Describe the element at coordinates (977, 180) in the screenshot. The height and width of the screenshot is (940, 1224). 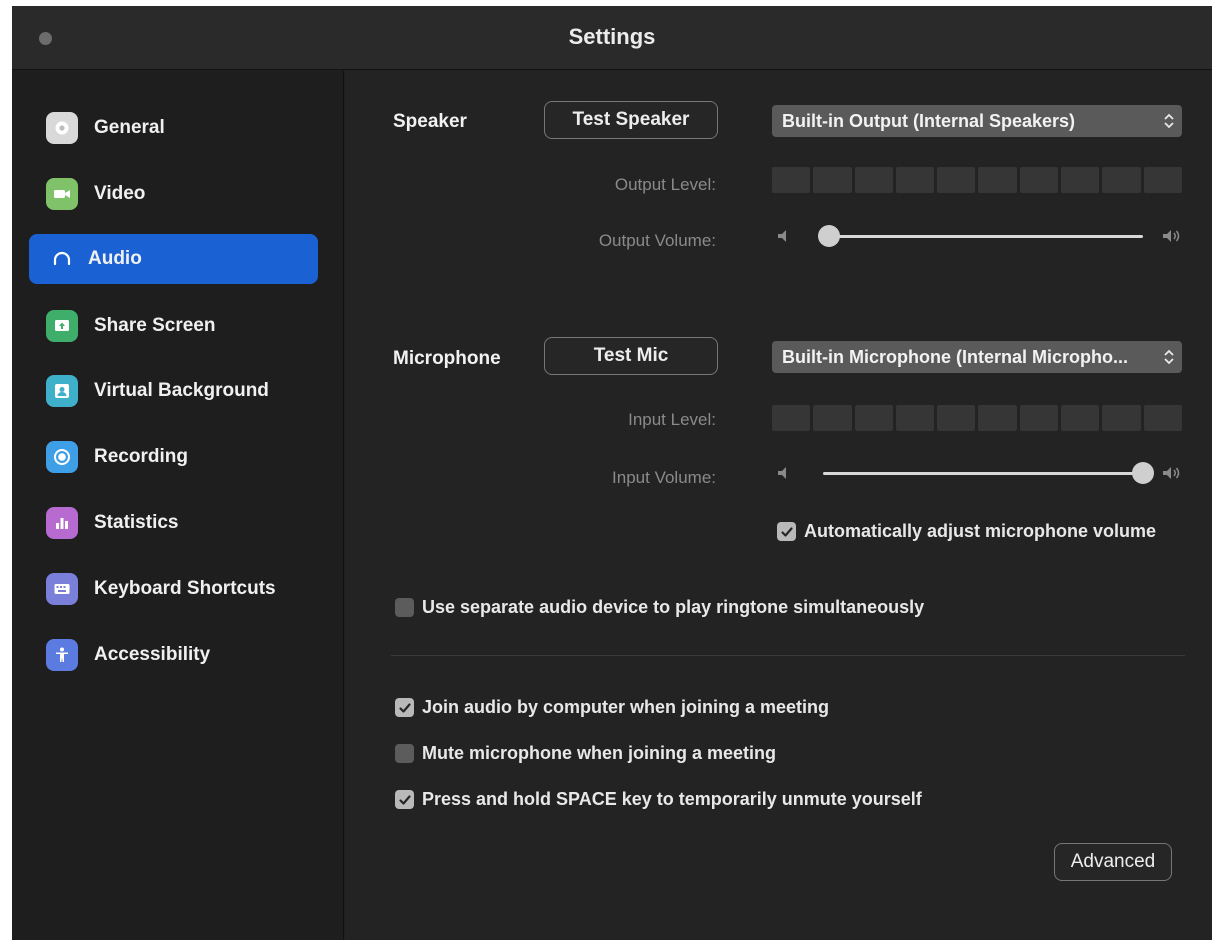
I see `output-level-meter` at that location.